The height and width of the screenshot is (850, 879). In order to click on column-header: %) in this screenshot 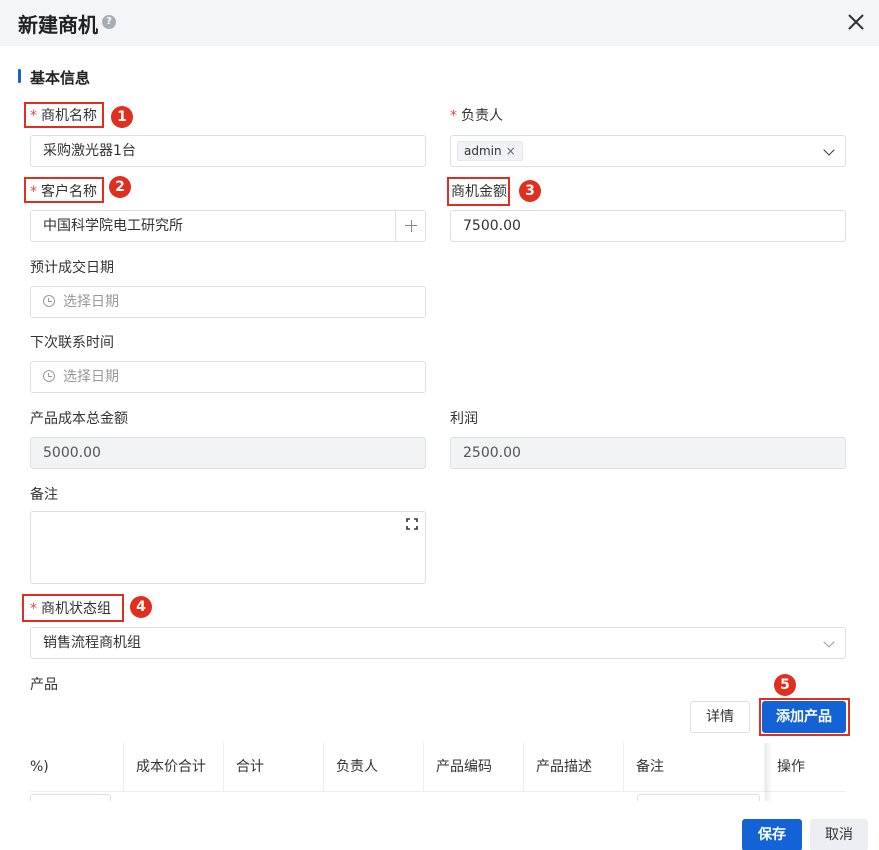, I will do `click(77, 767)`.